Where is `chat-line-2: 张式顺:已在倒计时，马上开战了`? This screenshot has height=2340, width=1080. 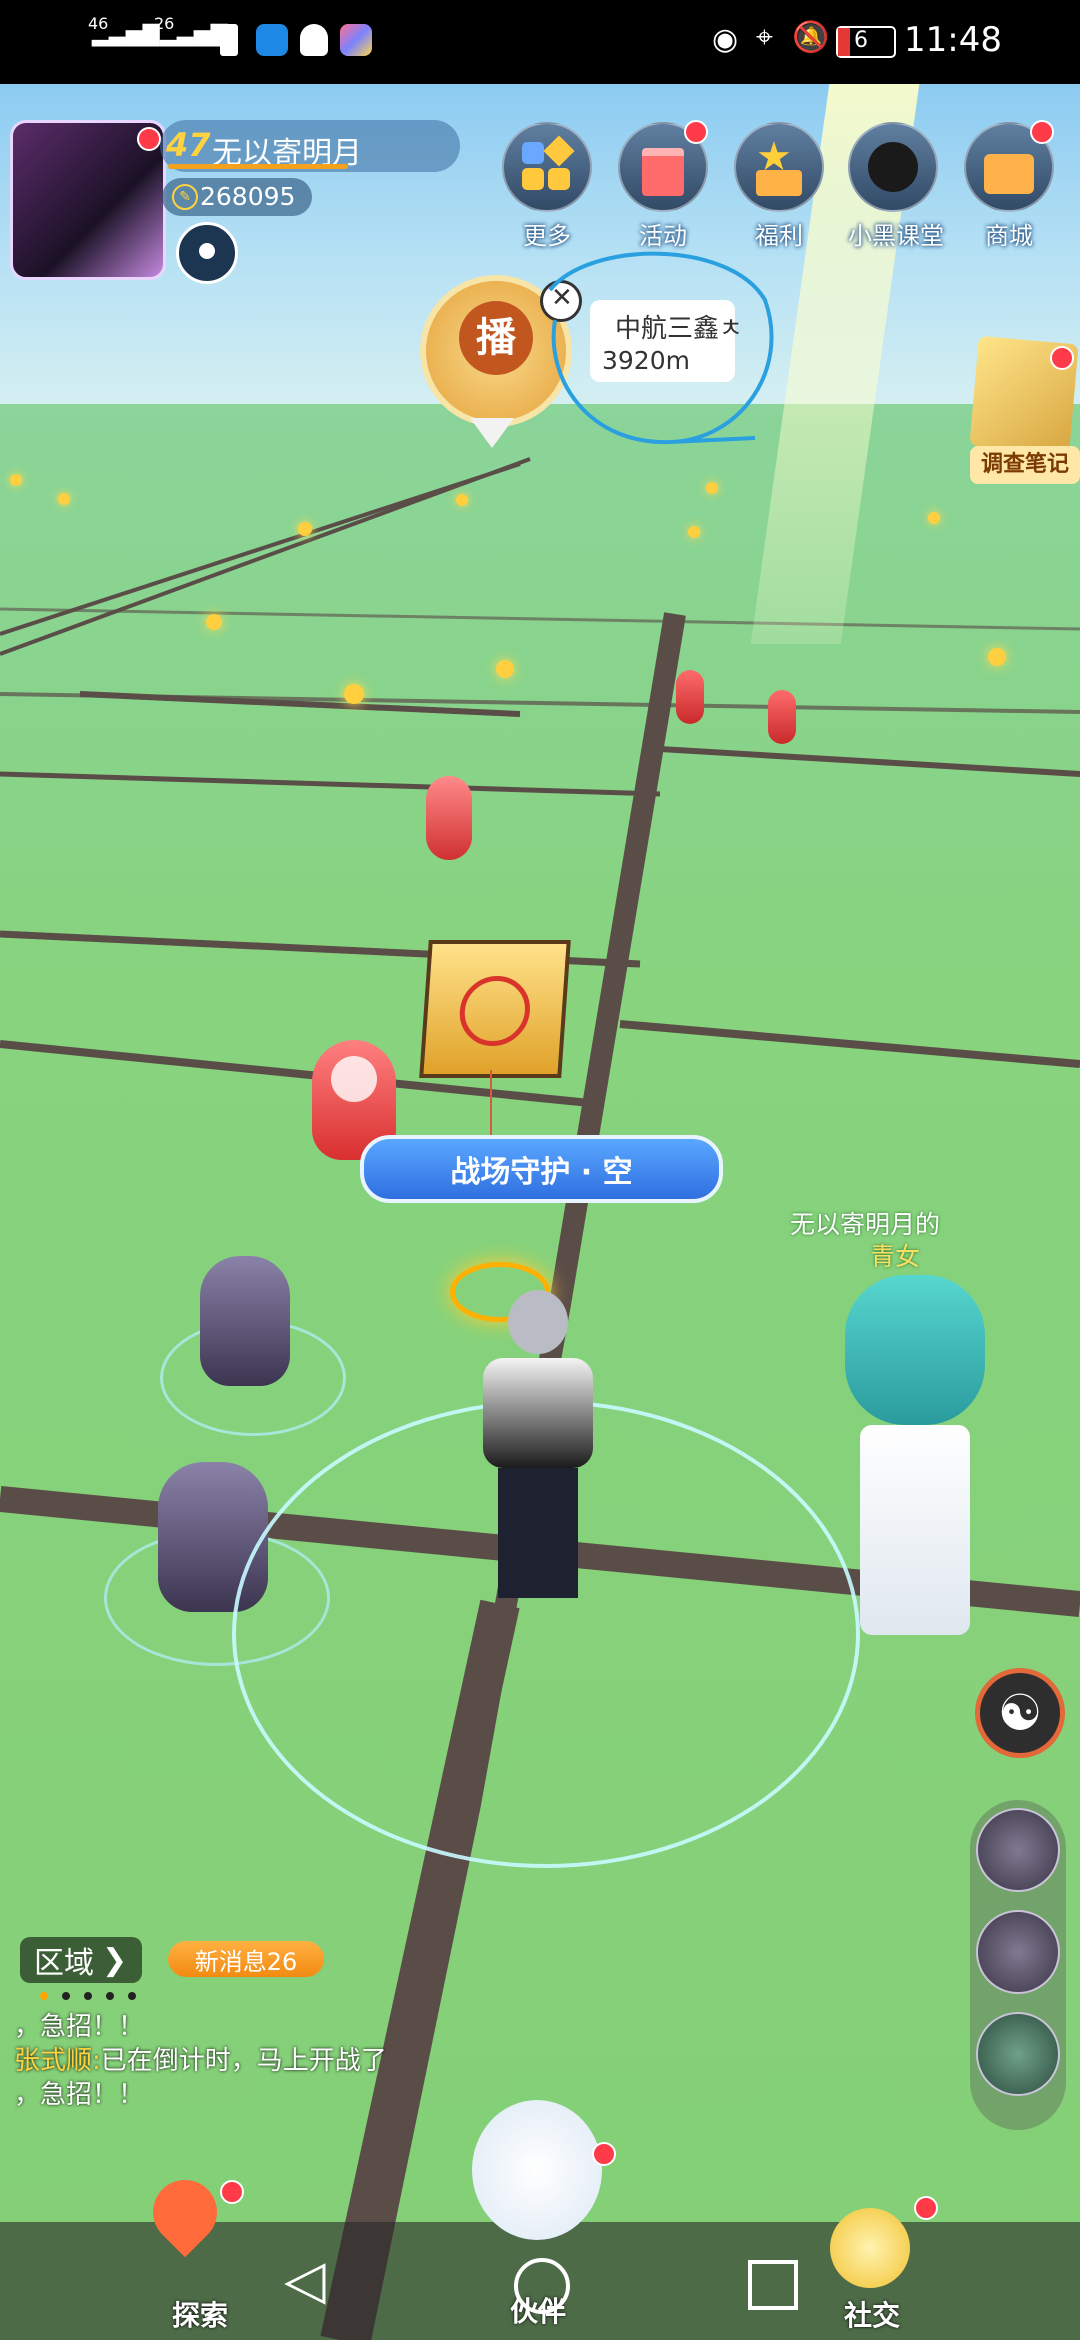 chat-line-2: 张式顺:已在倒计时，马上开战了 is located at coordinates (200, 2058).